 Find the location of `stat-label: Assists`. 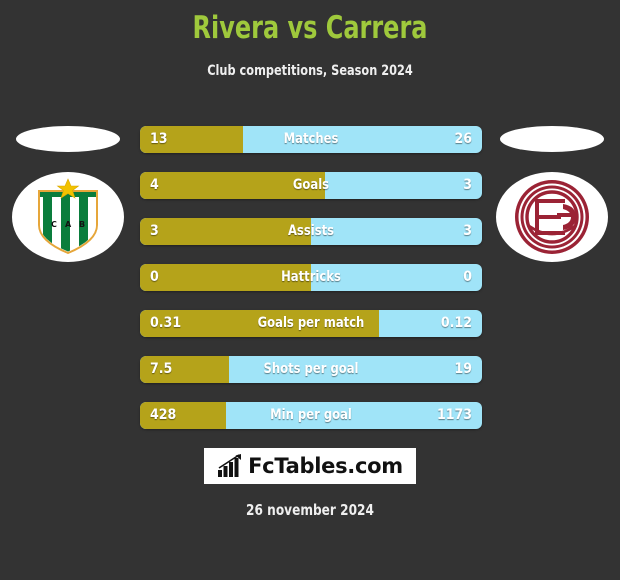

stat-label: Assists is located at coordinates (311, 231).